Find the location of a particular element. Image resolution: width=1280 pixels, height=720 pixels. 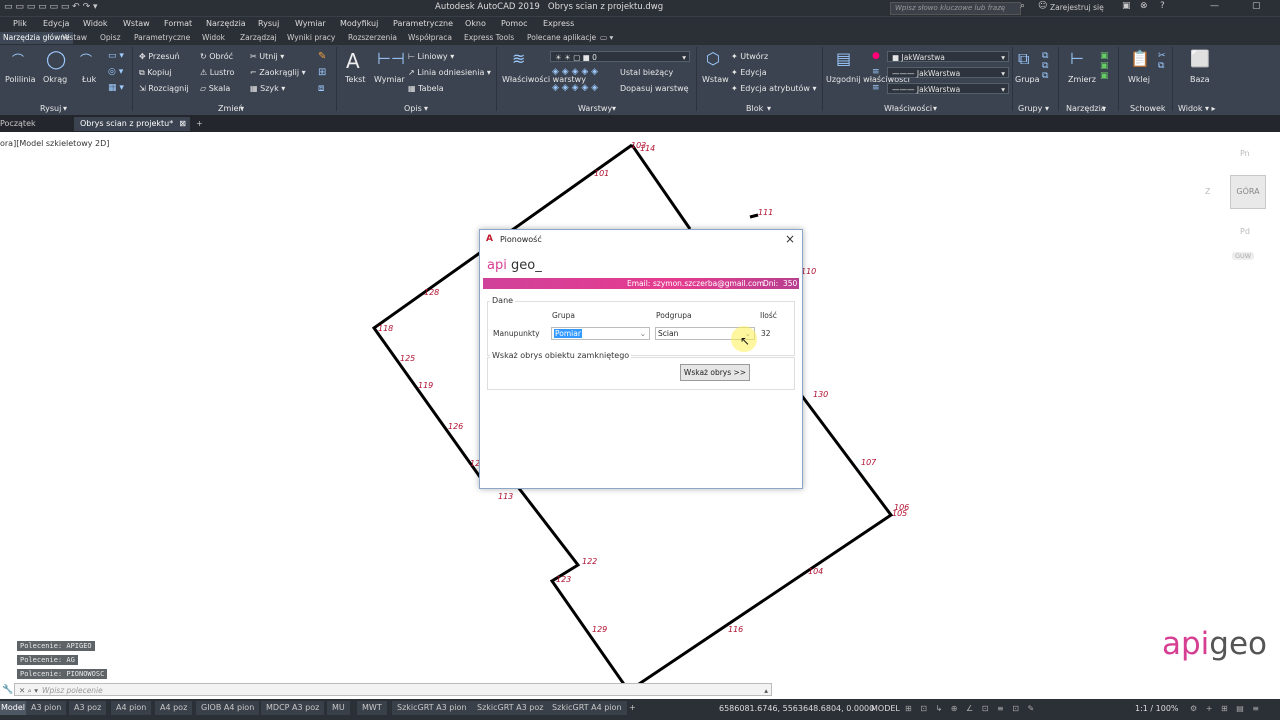

tab-featured-apps: Polecane aplikacje is located at coordinates (561, 37).